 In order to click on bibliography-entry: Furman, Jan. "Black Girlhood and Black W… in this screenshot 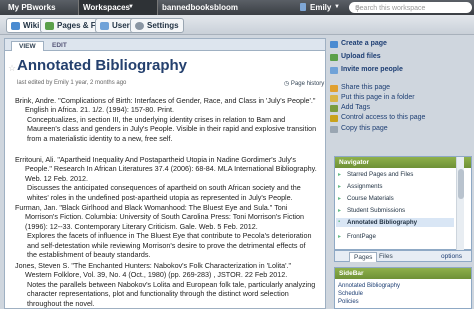, I will do `click(166, 231)`.